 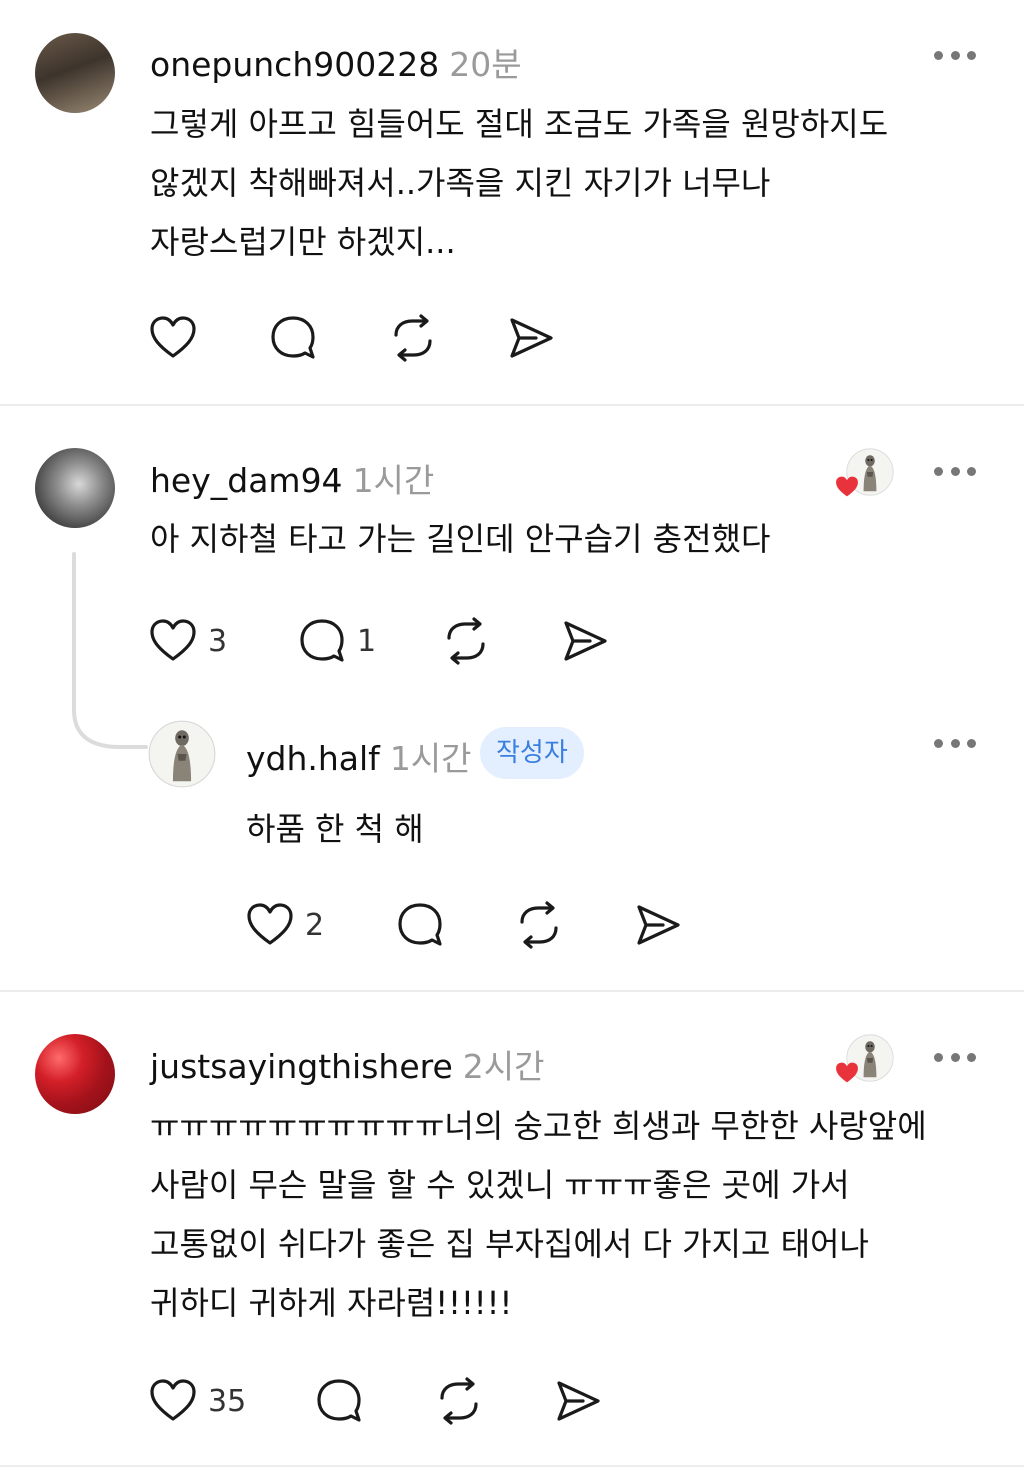 I want to click on timestamp: 2시간, so click(x=503, y=1066).